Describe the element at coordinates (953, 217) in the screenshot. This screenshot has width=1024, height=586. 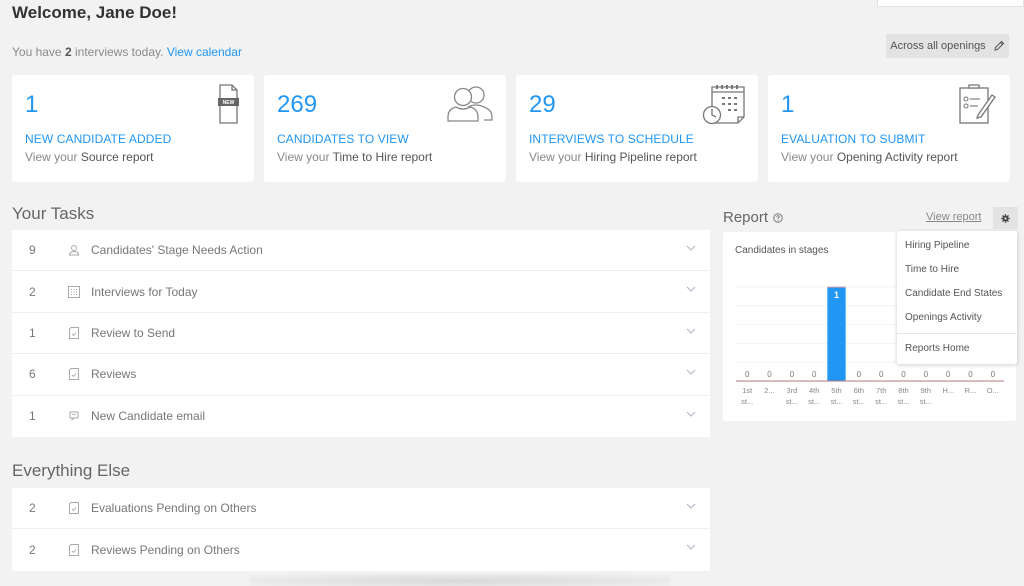
I see `view-report-link: View report` at that location.